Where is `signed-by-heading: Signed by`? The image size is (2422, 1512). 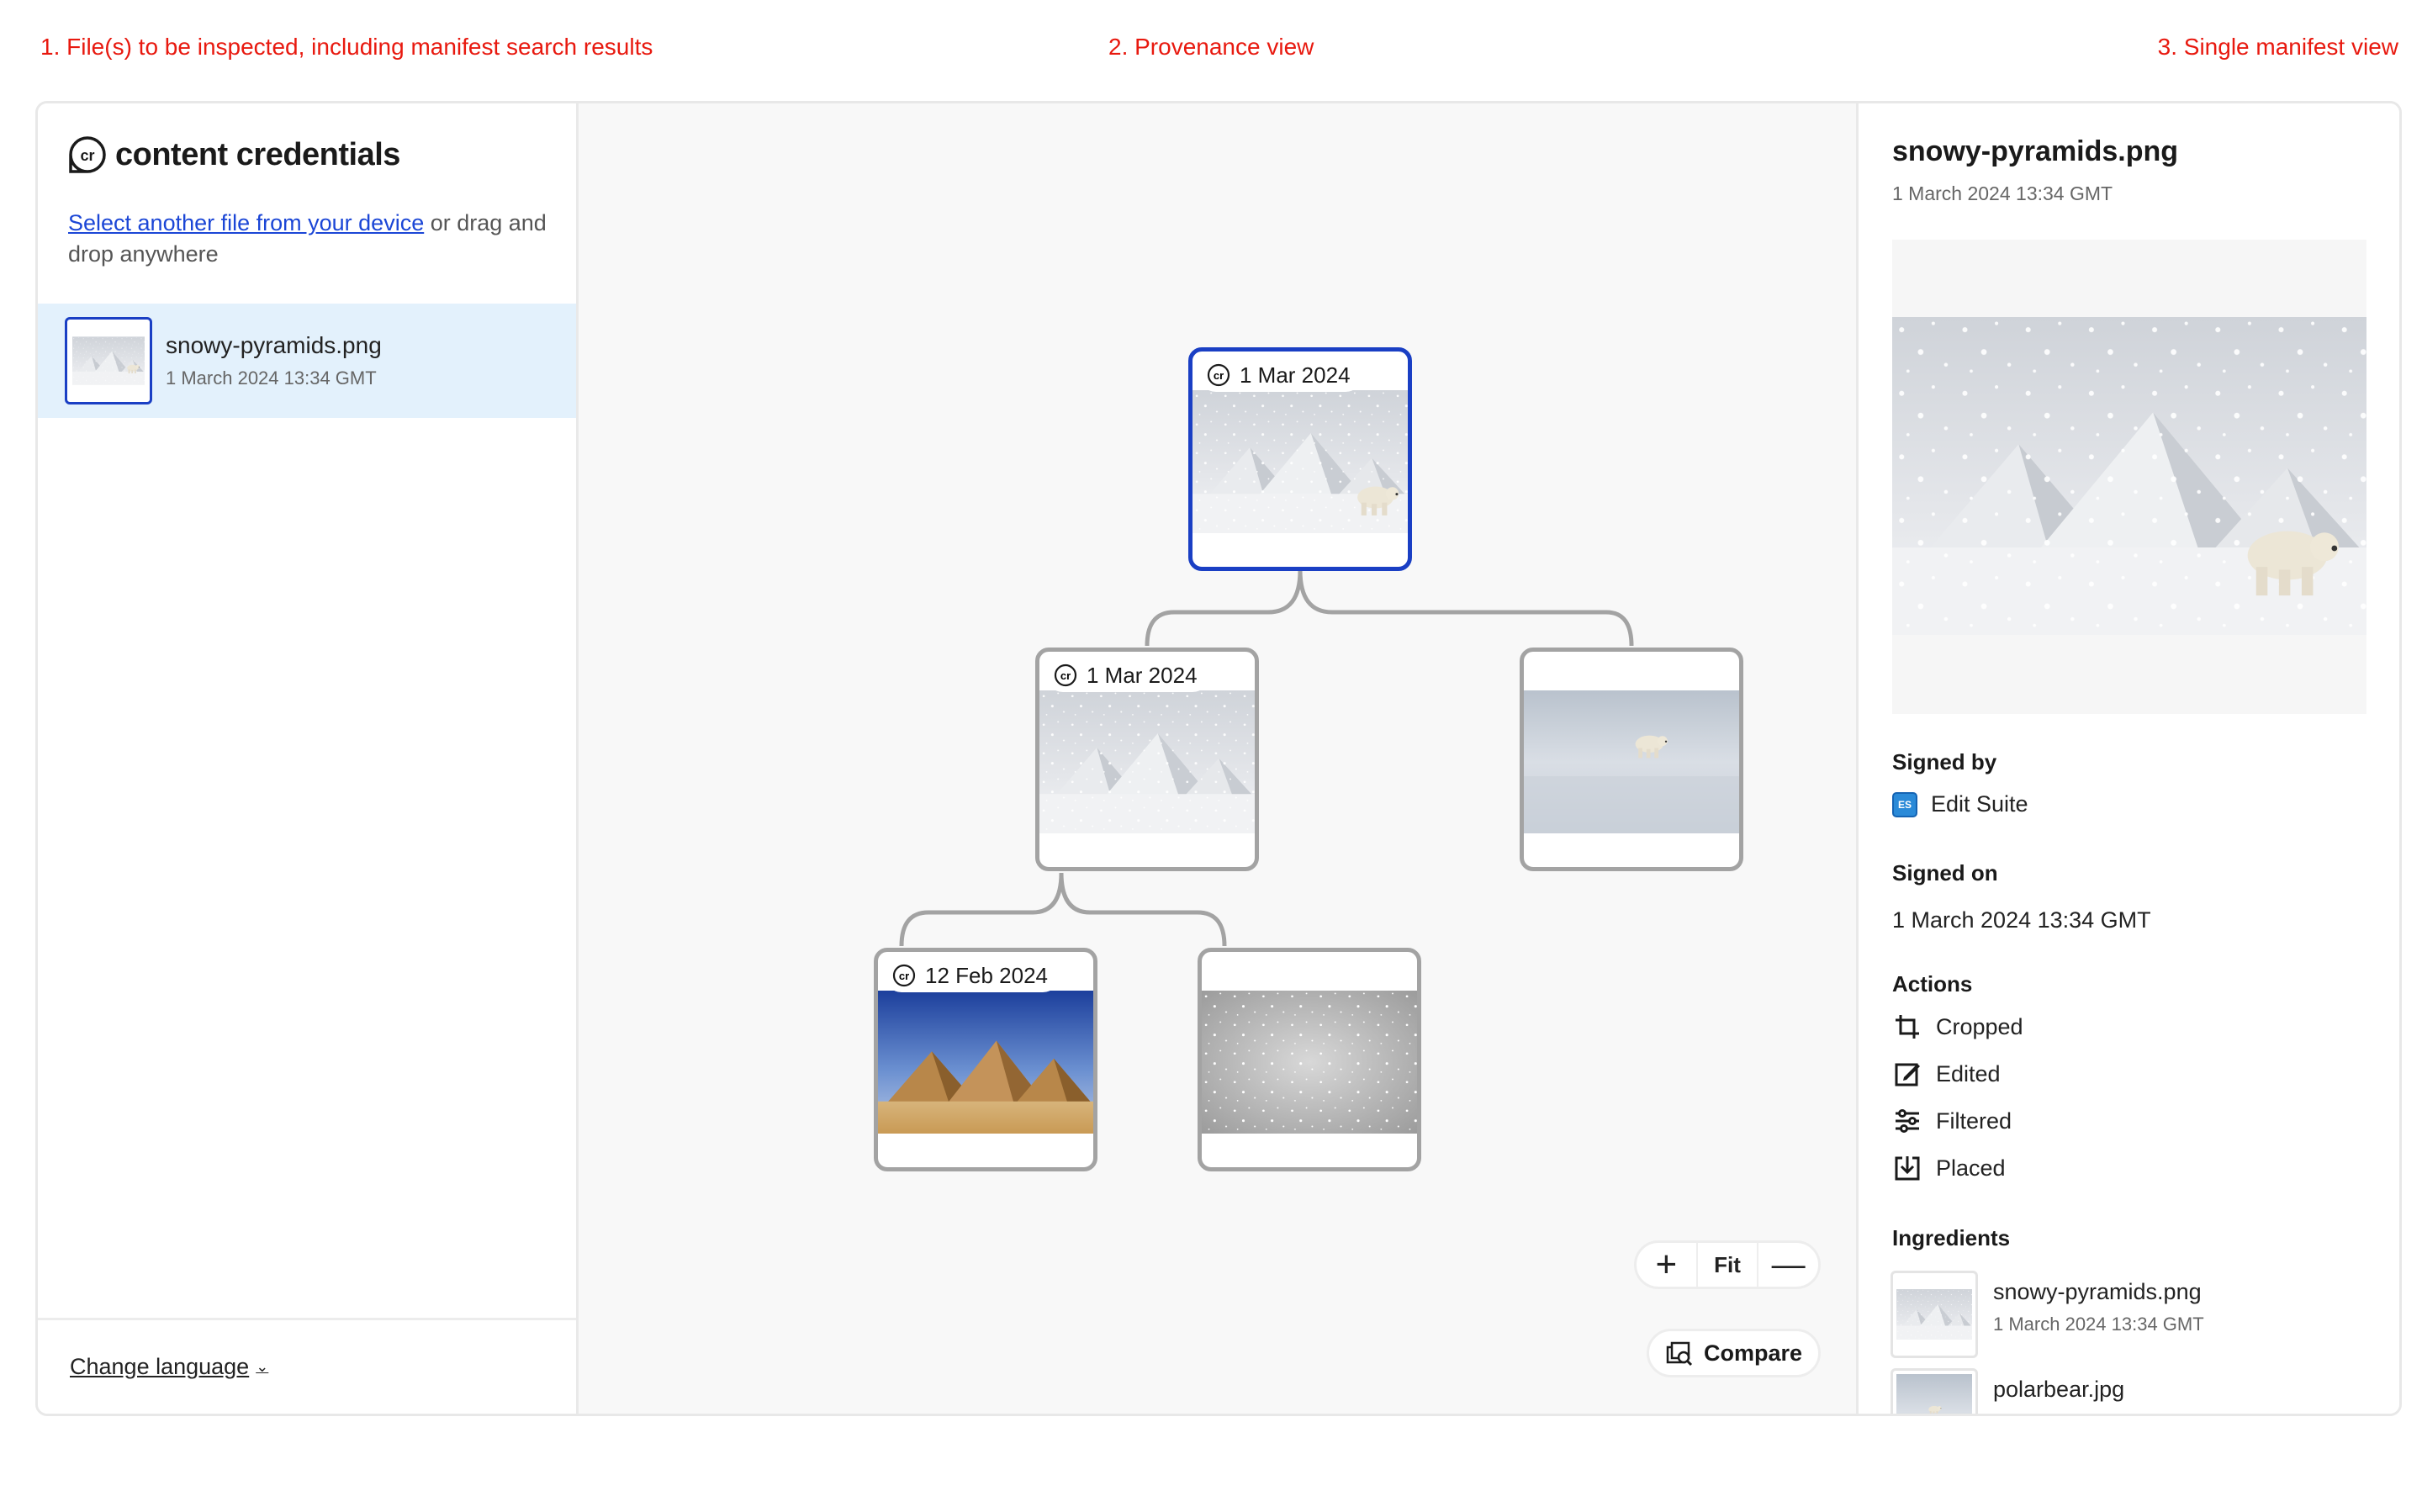
signed-by-heading: Signed by is located at coordinates (1944, 762).